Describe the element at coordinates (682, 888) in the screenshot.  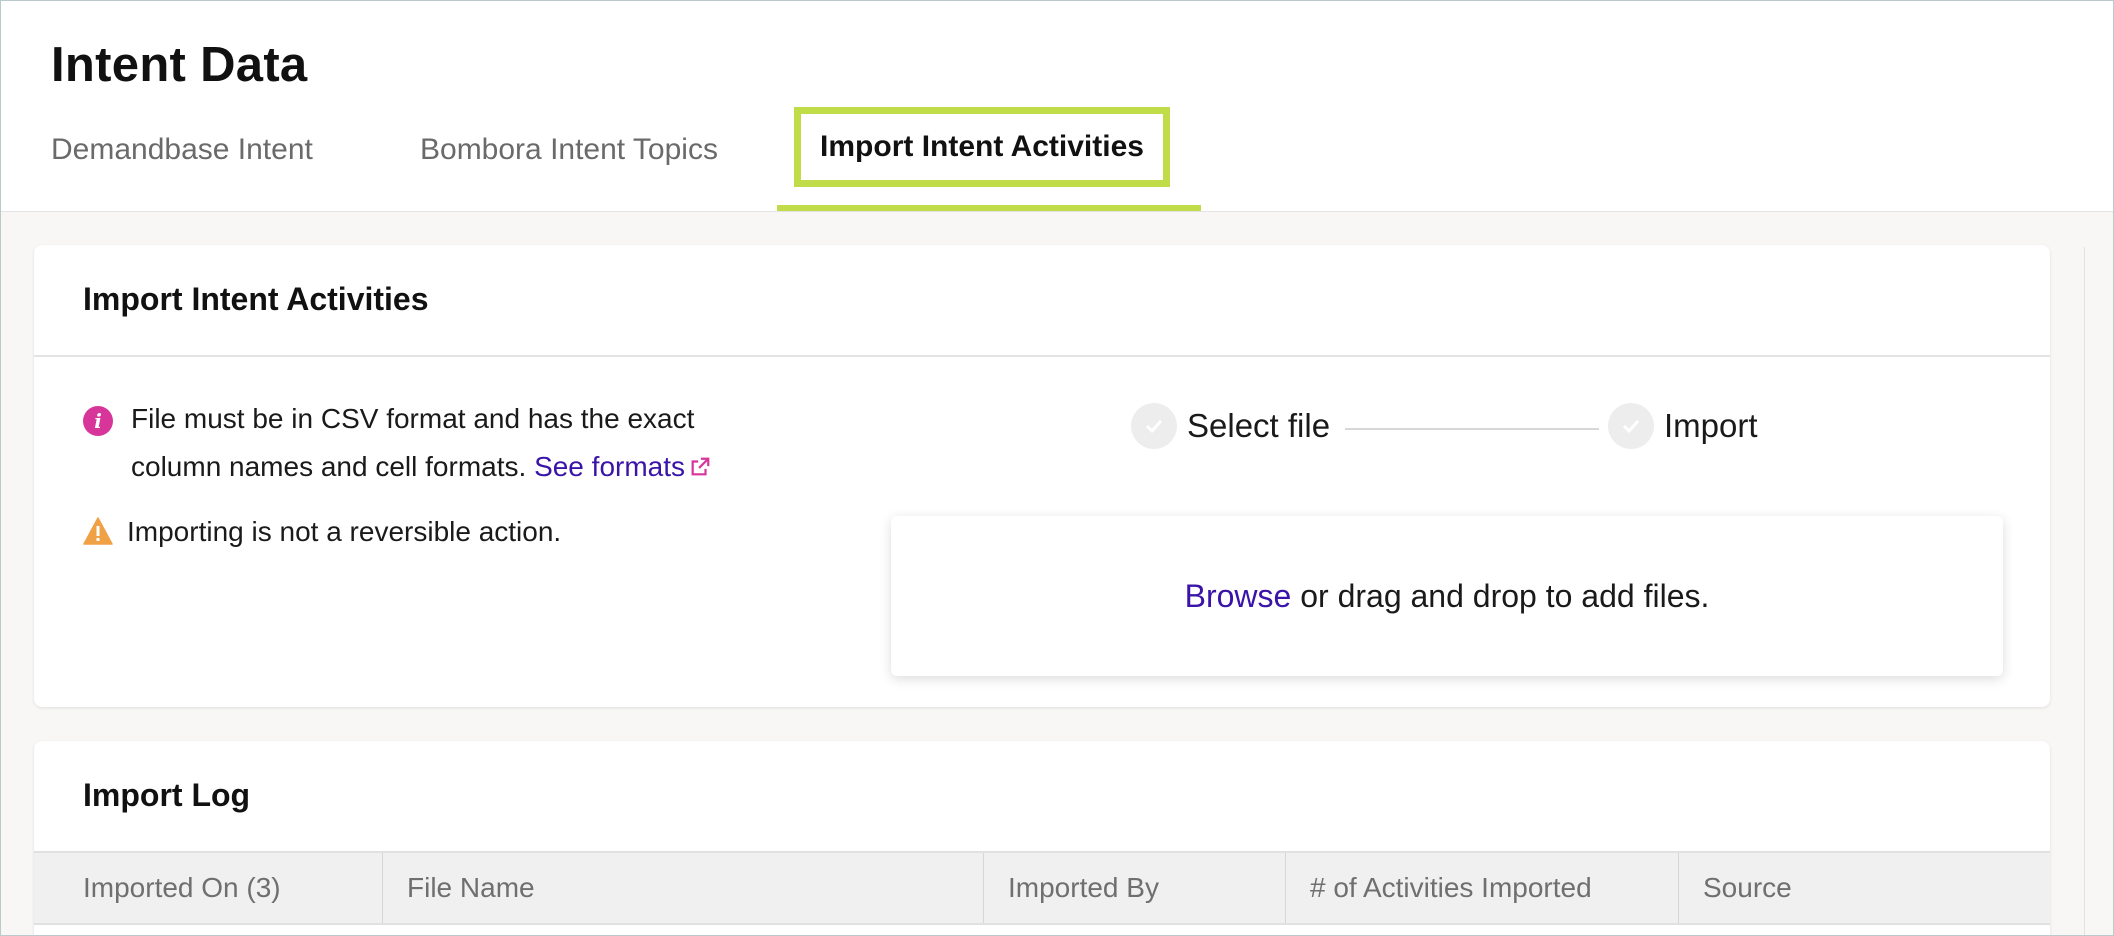
I see `column-file-name: File Name` at that location.